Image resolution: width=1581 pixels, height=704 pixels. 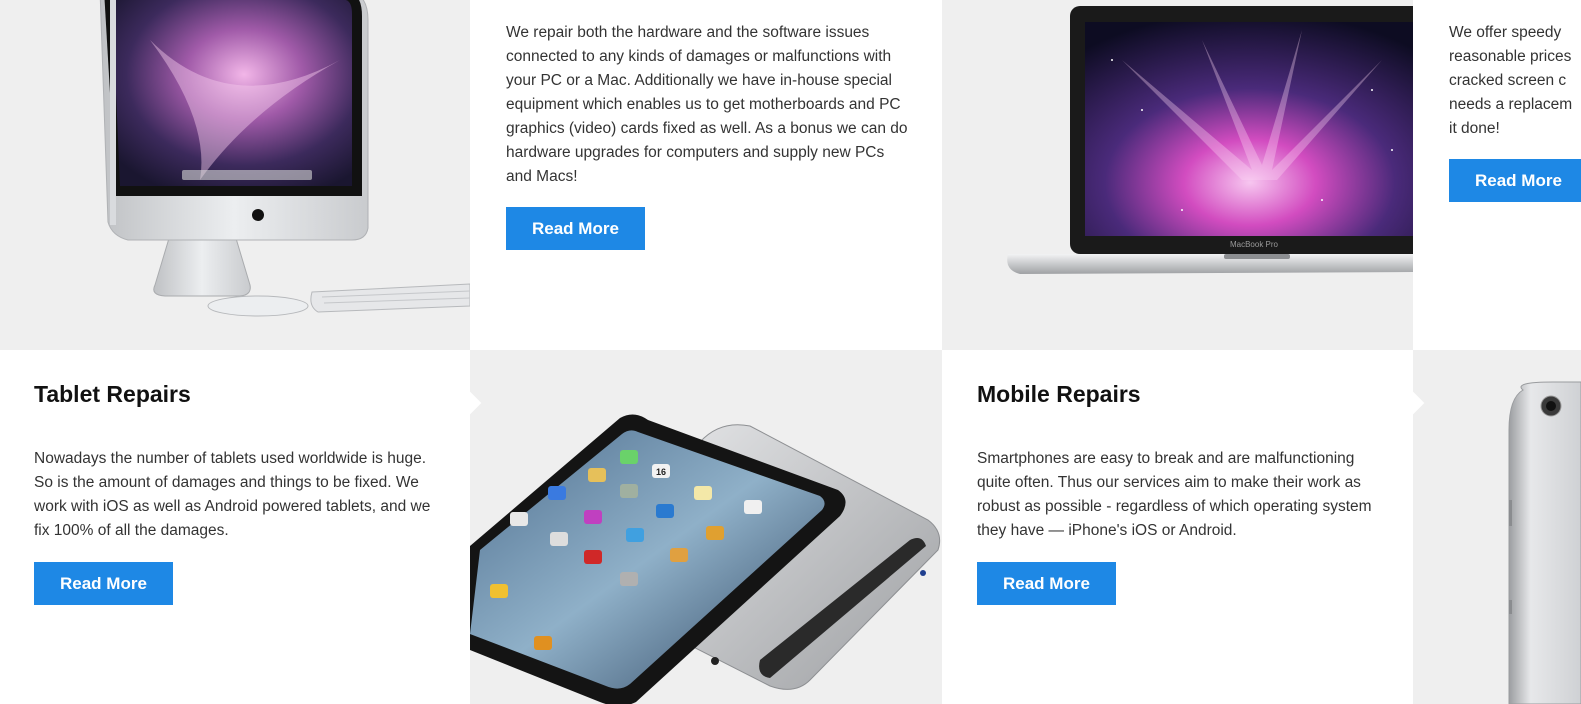 I want to click on iphone-image-panel, so click(x=1497, y=527).